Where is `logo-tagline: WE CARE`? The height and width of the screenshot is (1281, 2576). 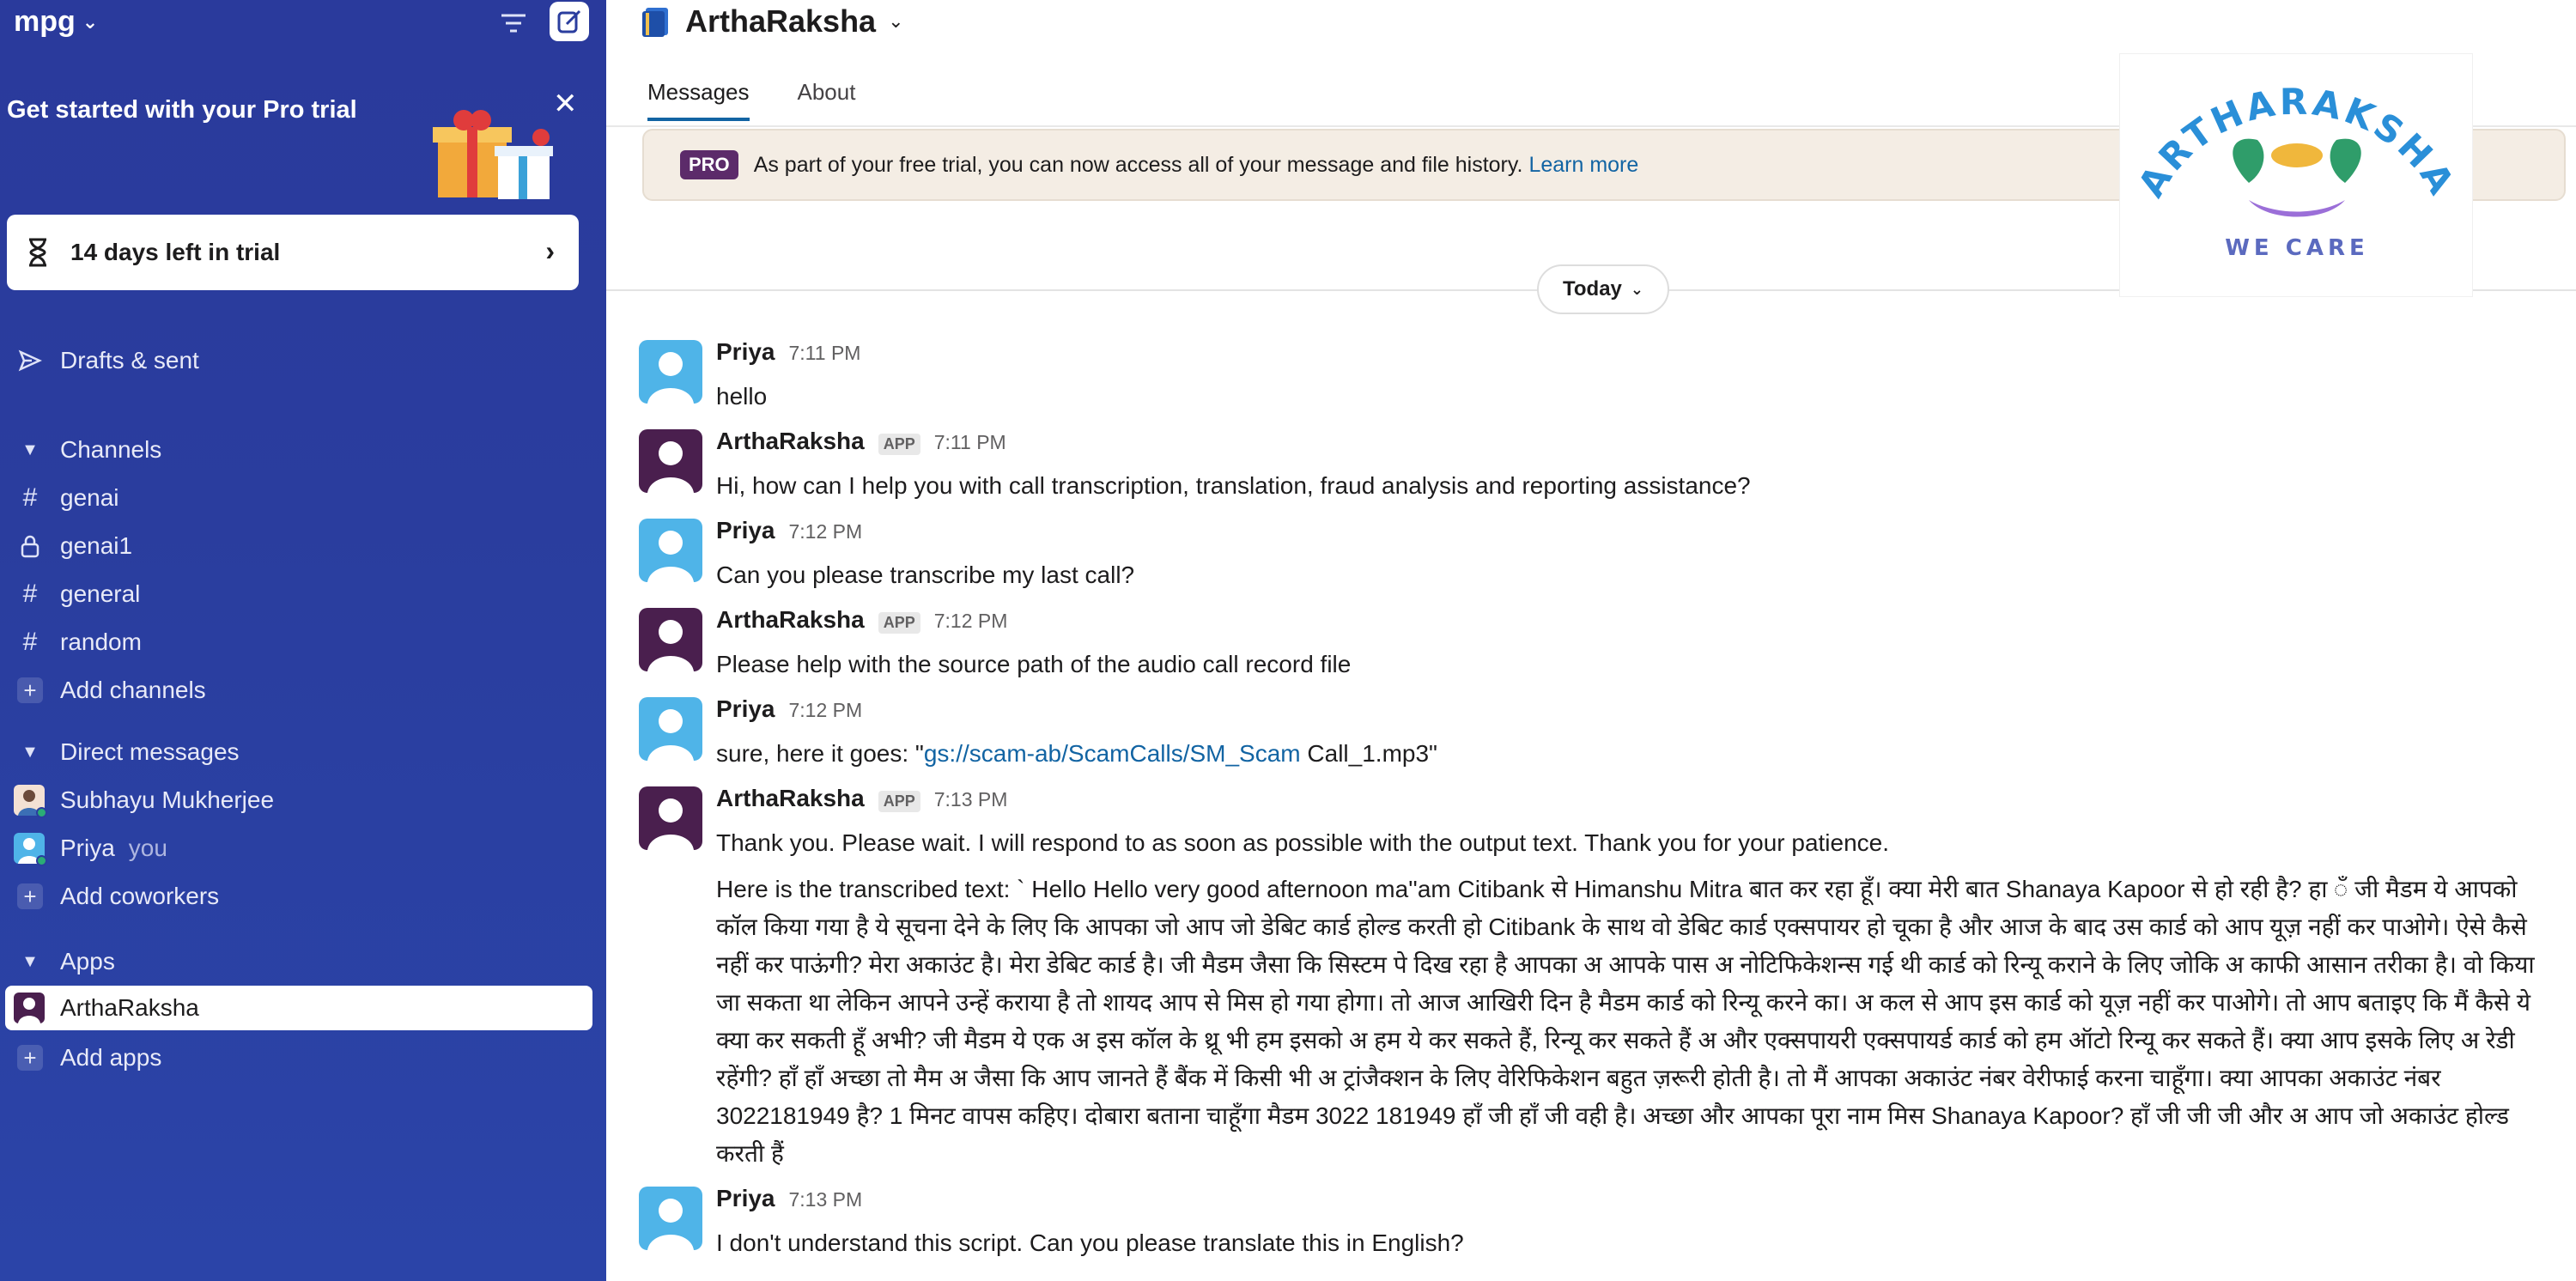 logo-tagline: WE CARE is located at coordinates (2296, 248).